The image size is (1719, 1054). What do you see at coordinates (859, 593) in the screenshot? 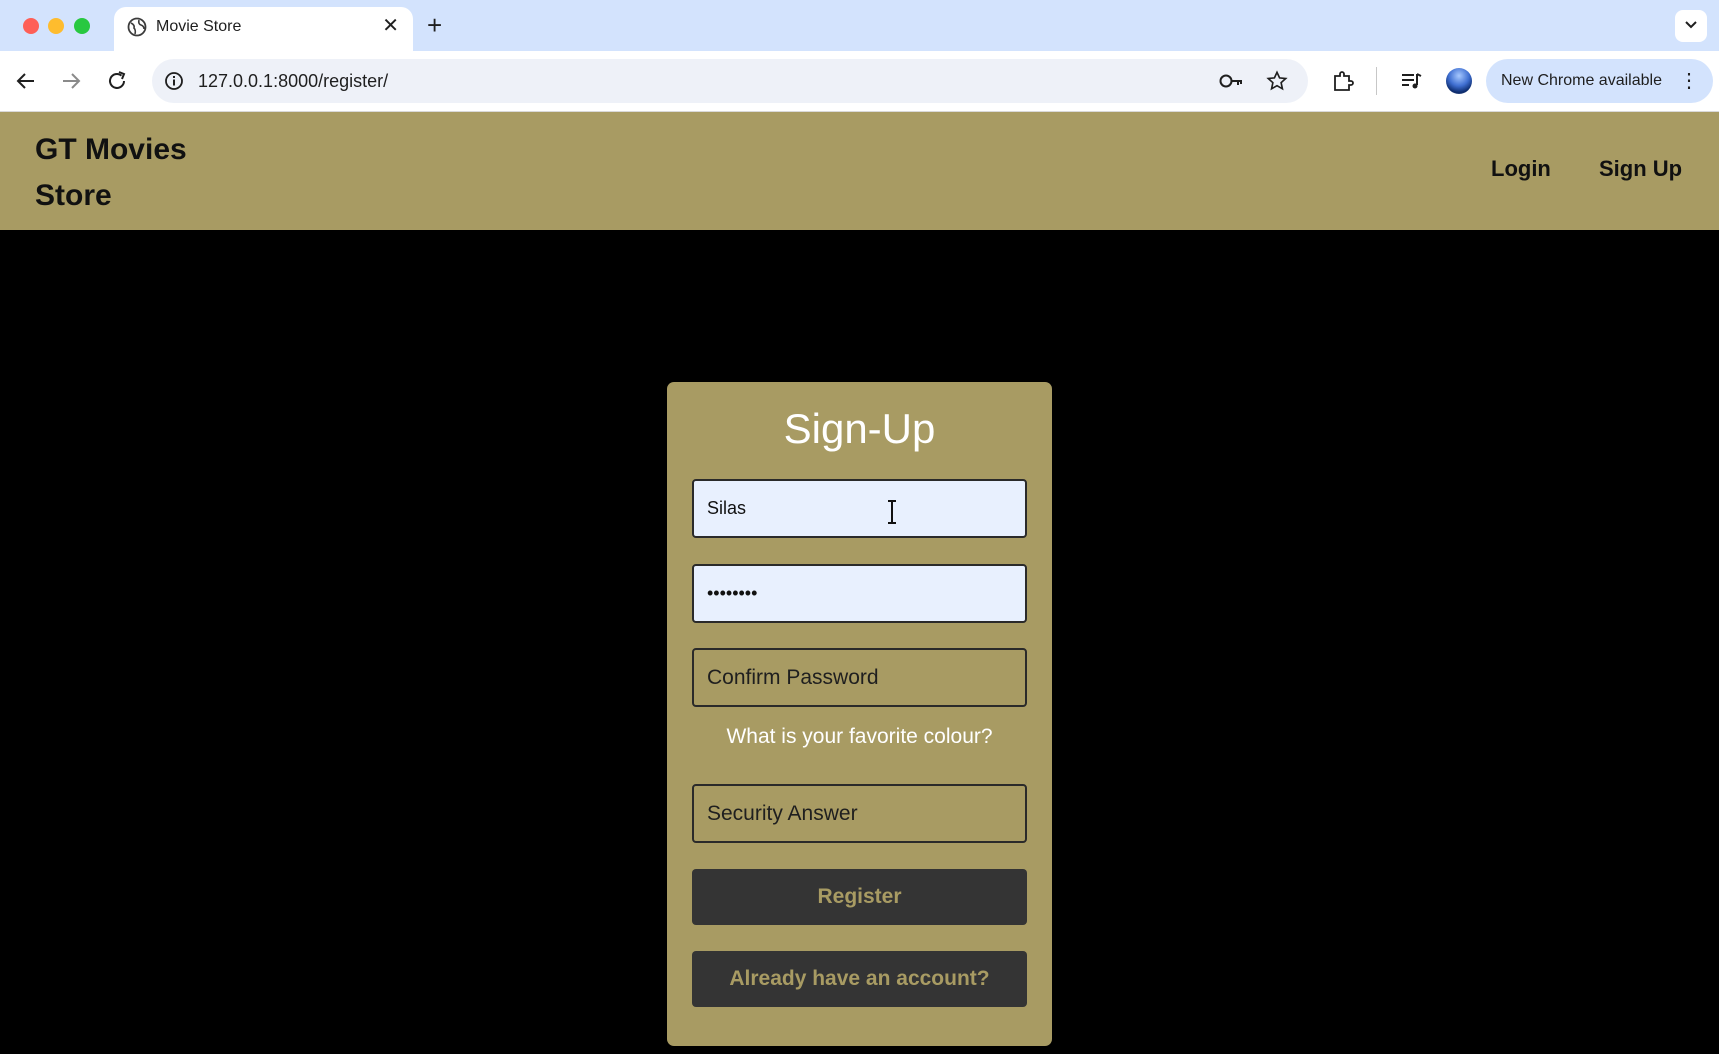
I see `password-input` at bounding box center [859, 593].